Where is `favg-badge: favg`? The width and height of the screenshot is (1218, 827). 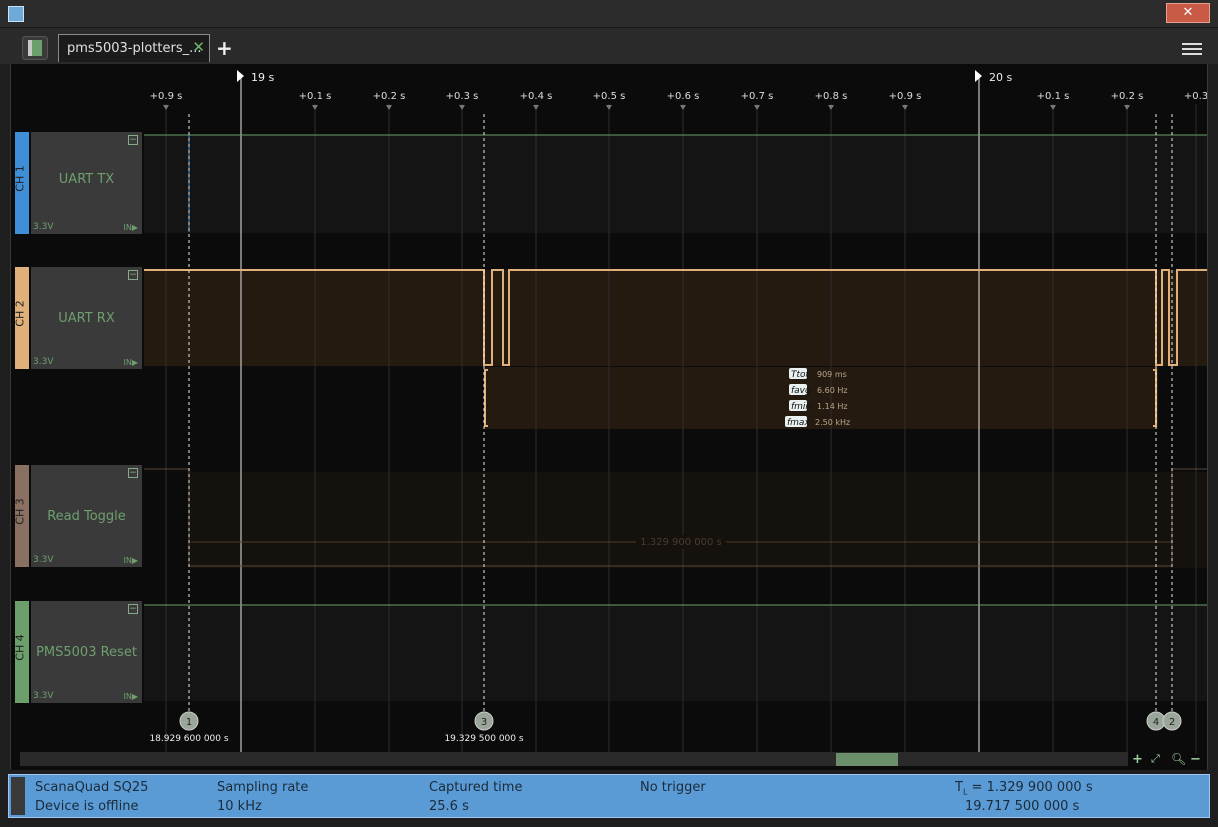 favg-badge: favg is located at coordinates (801, 391).